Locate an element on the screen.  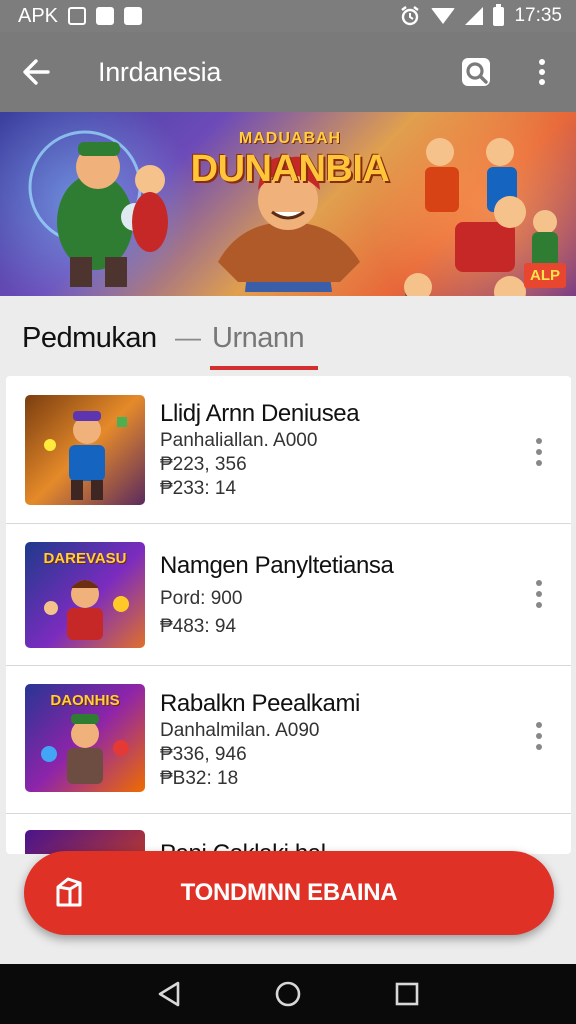
app-bar: Inrdanesia is located at coordinates (288, 72).